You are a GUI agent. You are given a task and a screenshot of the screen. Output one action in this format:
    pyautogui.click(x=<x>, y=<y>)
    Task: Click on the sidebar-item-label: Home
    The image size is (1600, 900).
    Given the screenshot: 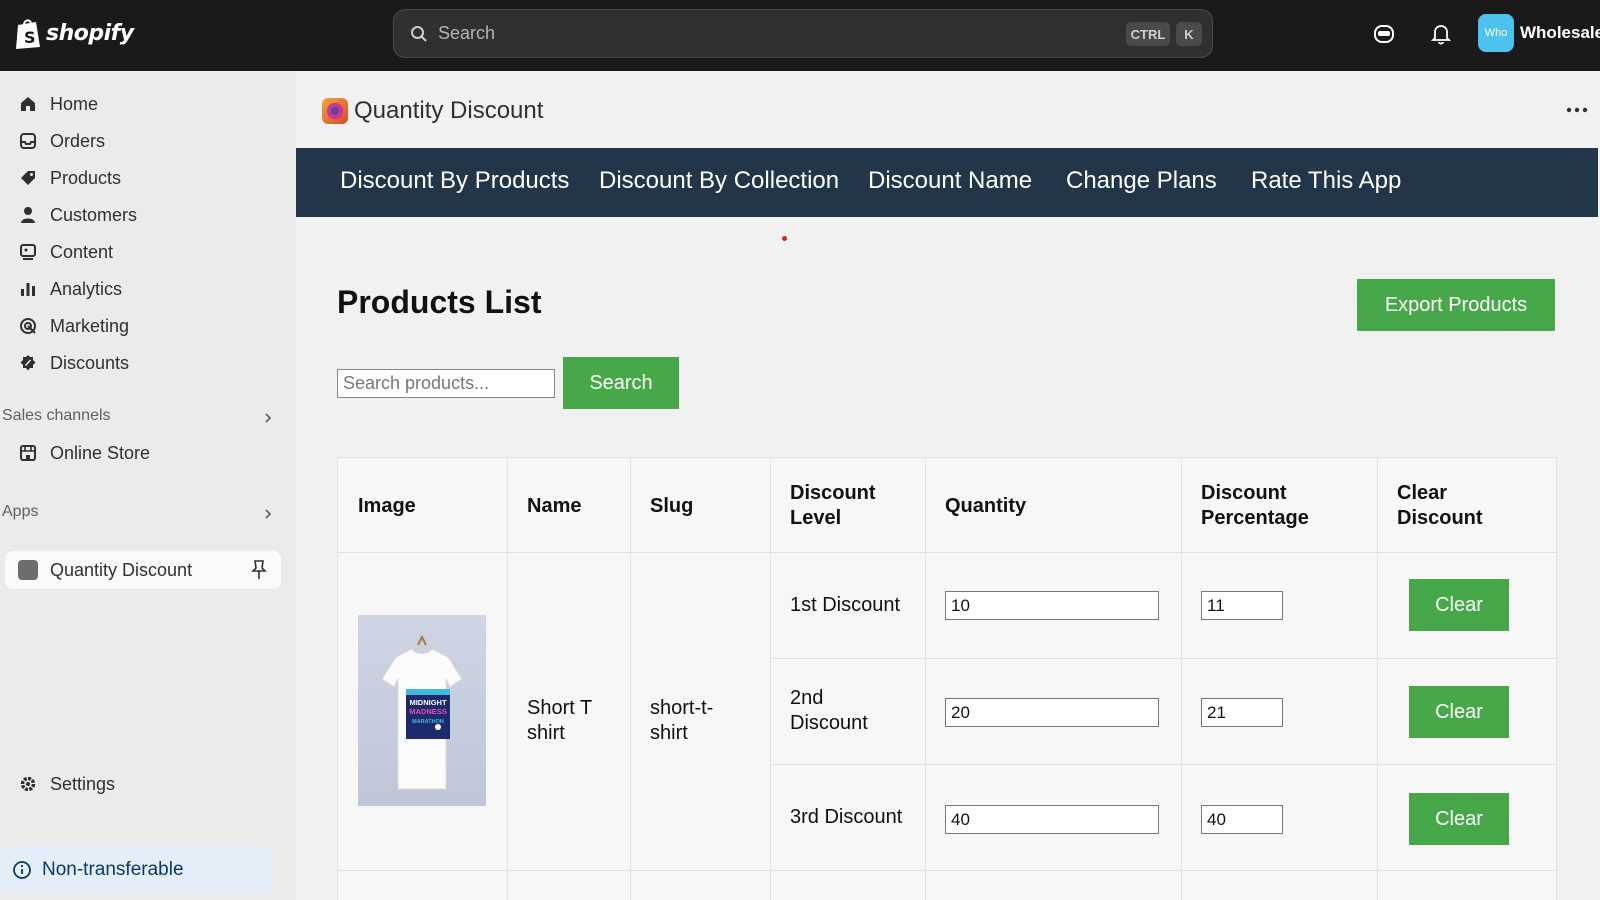 What is the action you would take?
    pyautogui.click(x=74, y=103)
    